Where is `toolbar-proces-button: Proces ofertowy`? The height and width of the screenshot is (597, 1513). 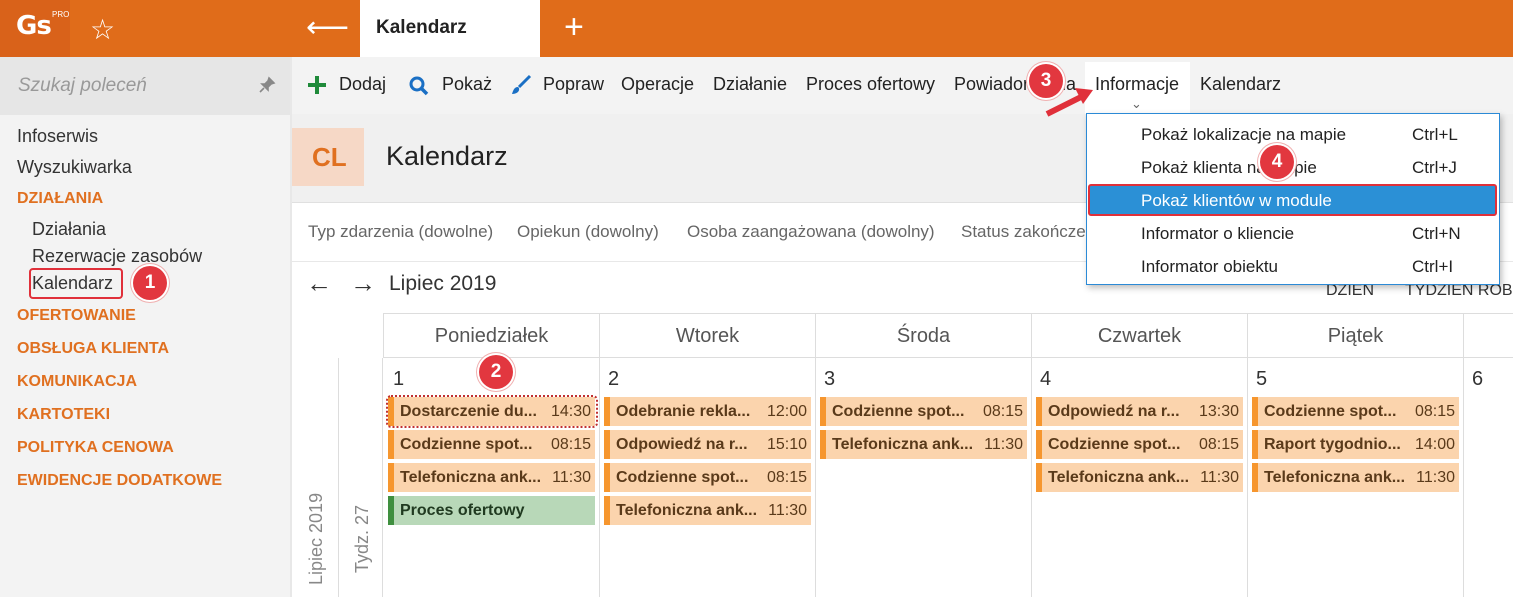
toolbar-proces-button: Proces ofertowy is located at coordinates (870, 84).